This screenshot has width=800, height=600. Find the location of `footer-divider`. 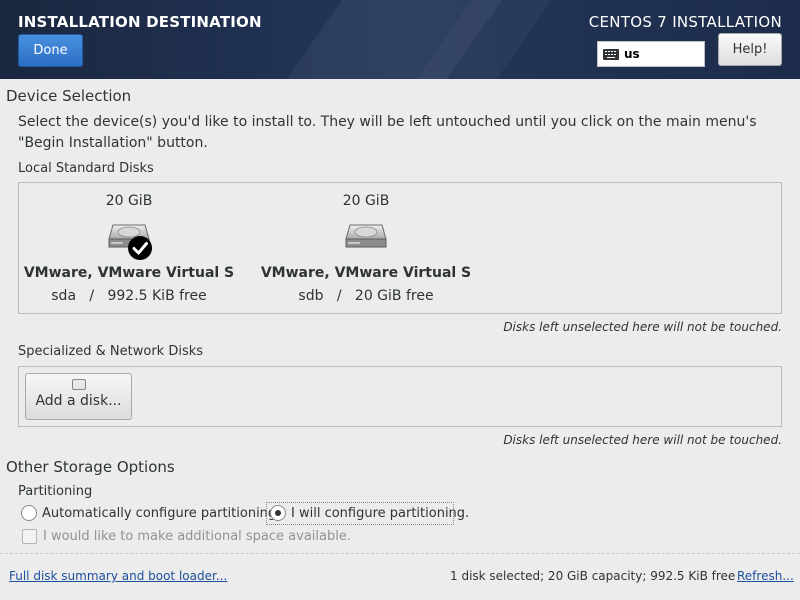

footer-divider is located at coordinates (400, 553).